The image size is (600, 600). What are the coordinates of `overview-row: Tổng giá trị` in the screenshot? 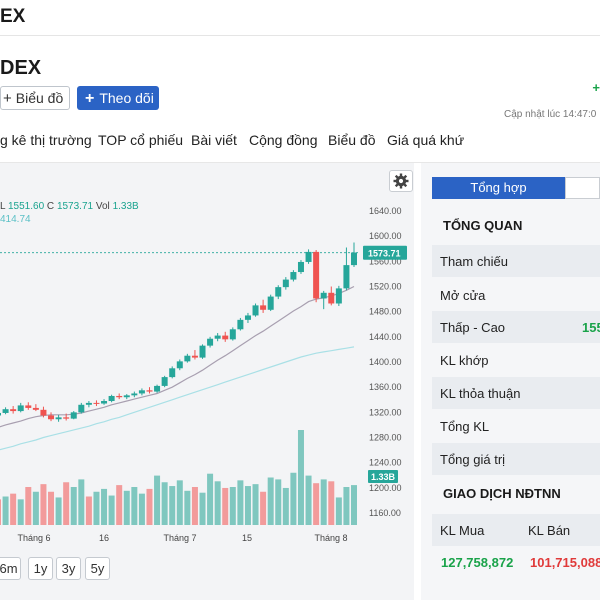 It's located at (516, 459).